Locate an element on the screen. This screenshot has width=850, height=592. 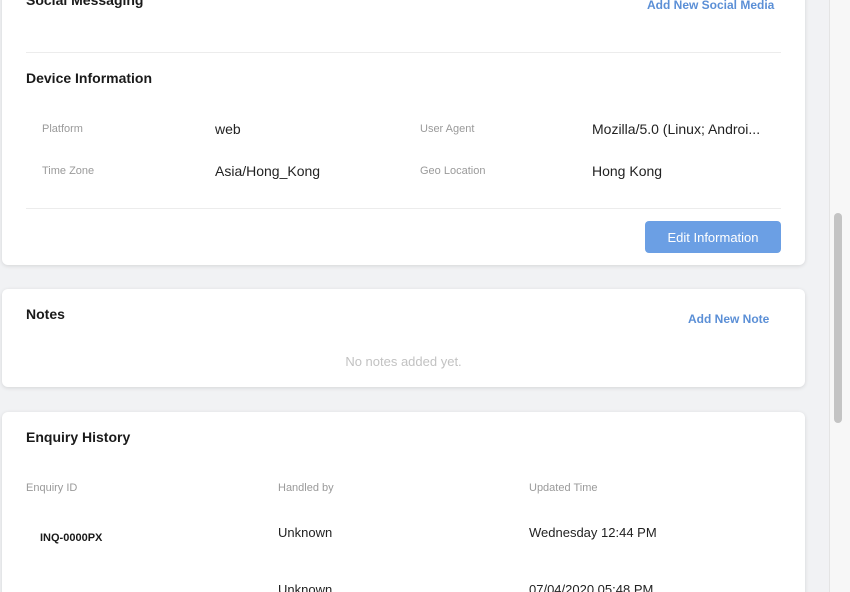
column-header-handled-by: Handled by is located at coordinates (306, 488).